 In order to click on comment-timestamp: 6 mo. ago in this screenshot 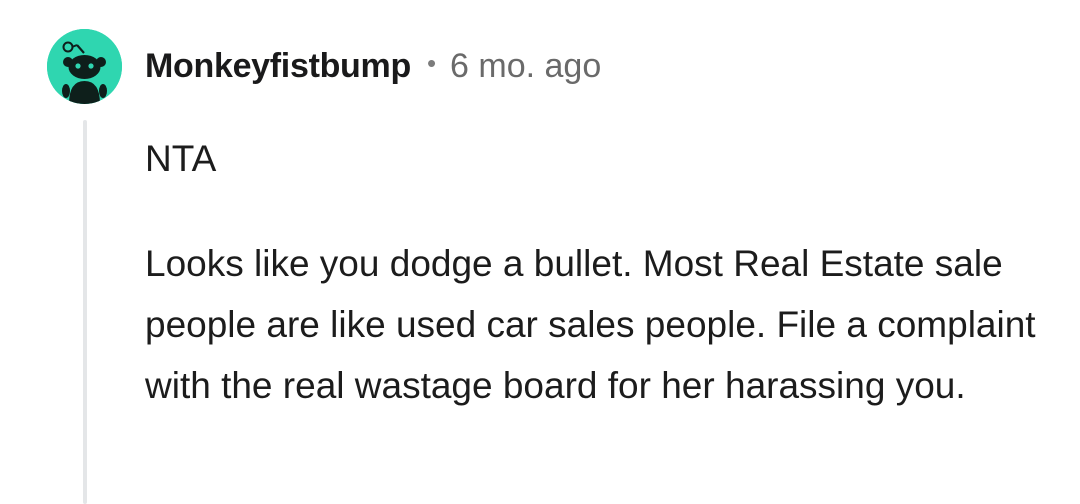, I will do `click(525, 66)`.